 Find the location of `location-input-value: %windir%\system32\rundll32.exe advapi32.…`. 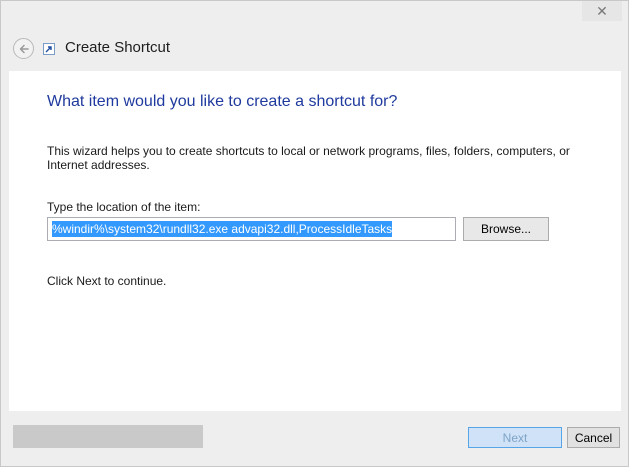

location-input-value: %windir%\system32\rundll32.exe advapi32.… is located at coordinates (222, 229).